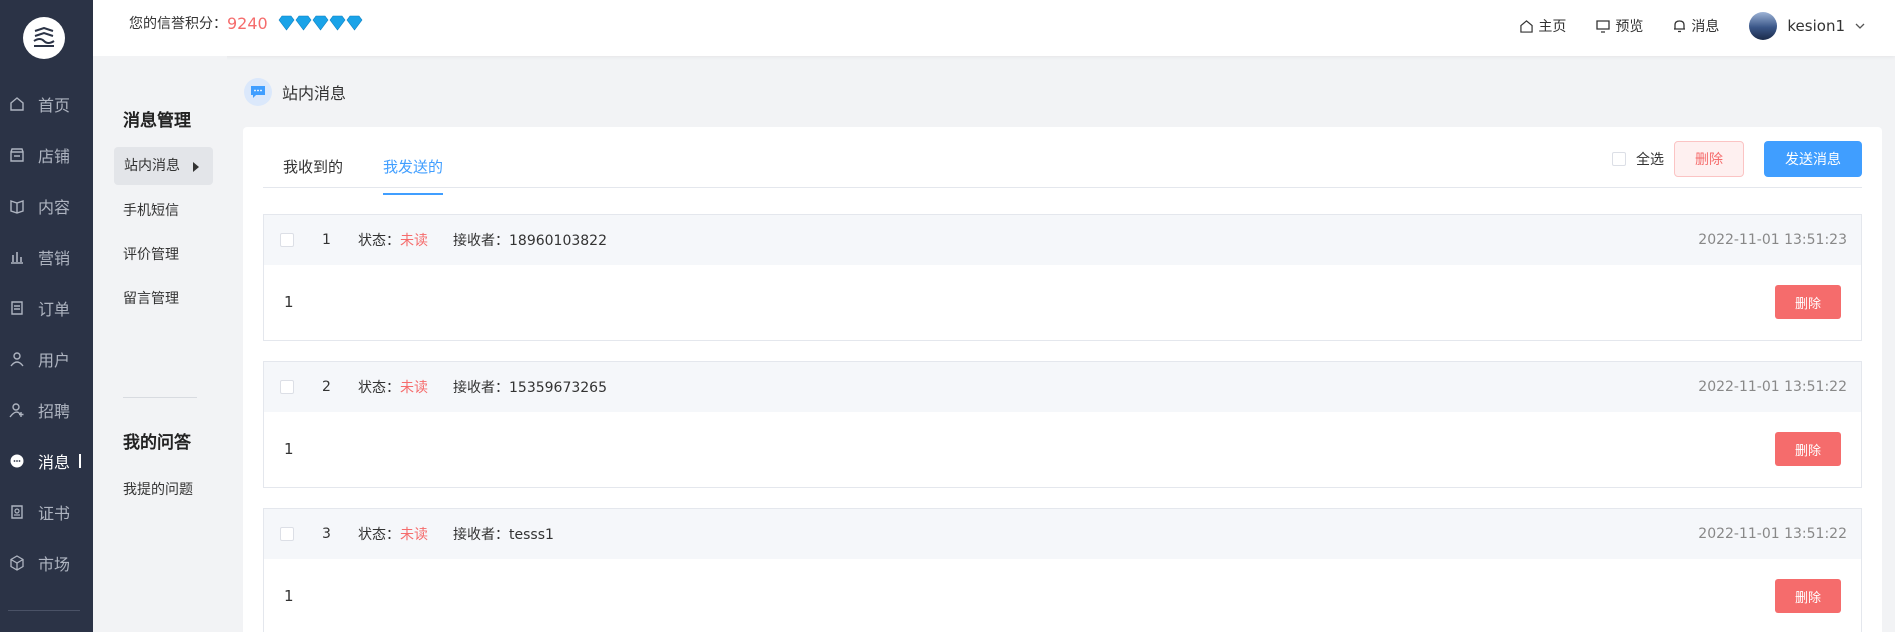 This screenshot has width=1895, height=632. Describe the element at coordinates (326, 387) in the screenshot. I see `message-index: 2` at that location.